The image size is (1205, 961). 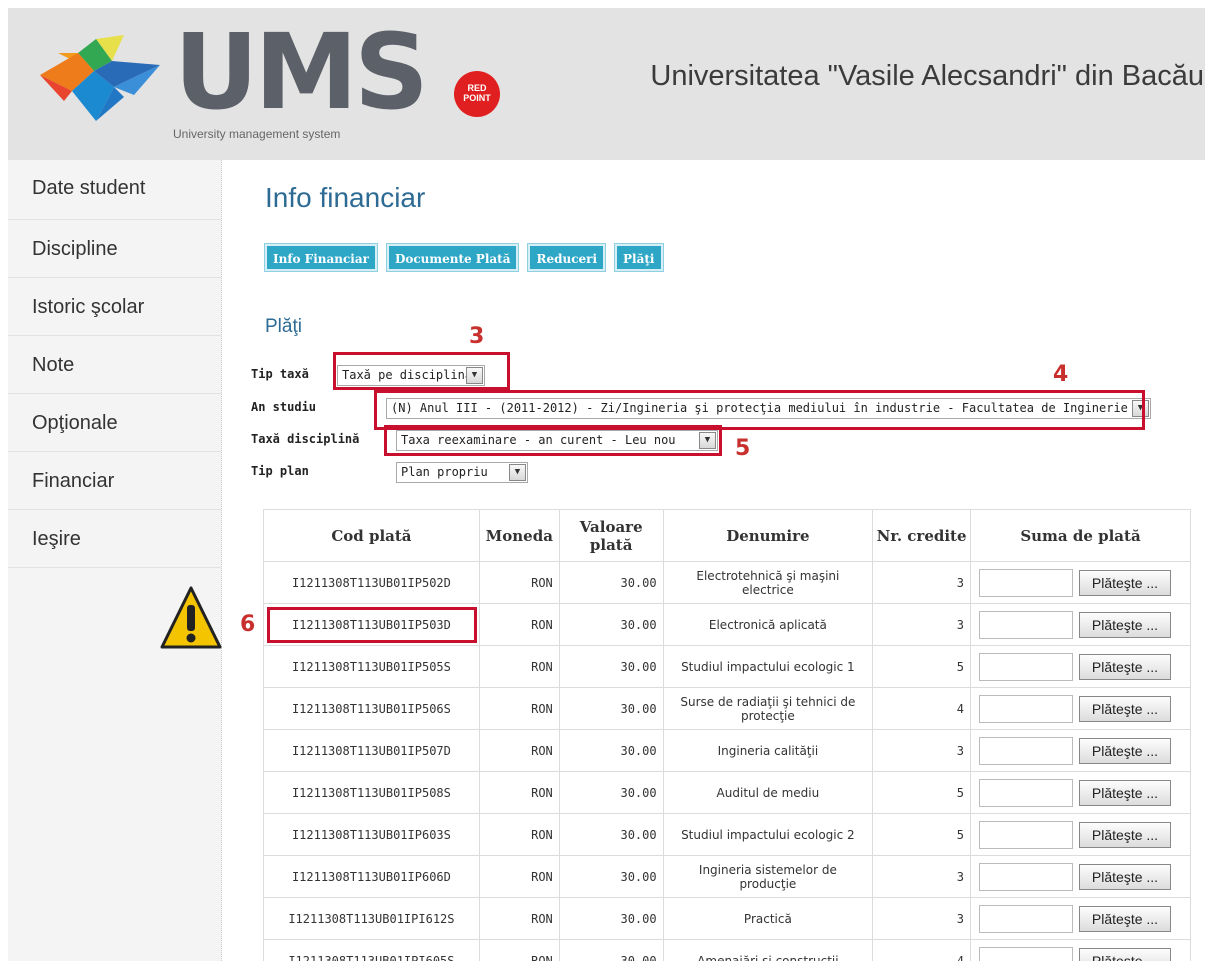 I want to click on denumire-cell: Electrotehnică şi maşini electrice, so click(x=768, y=582).